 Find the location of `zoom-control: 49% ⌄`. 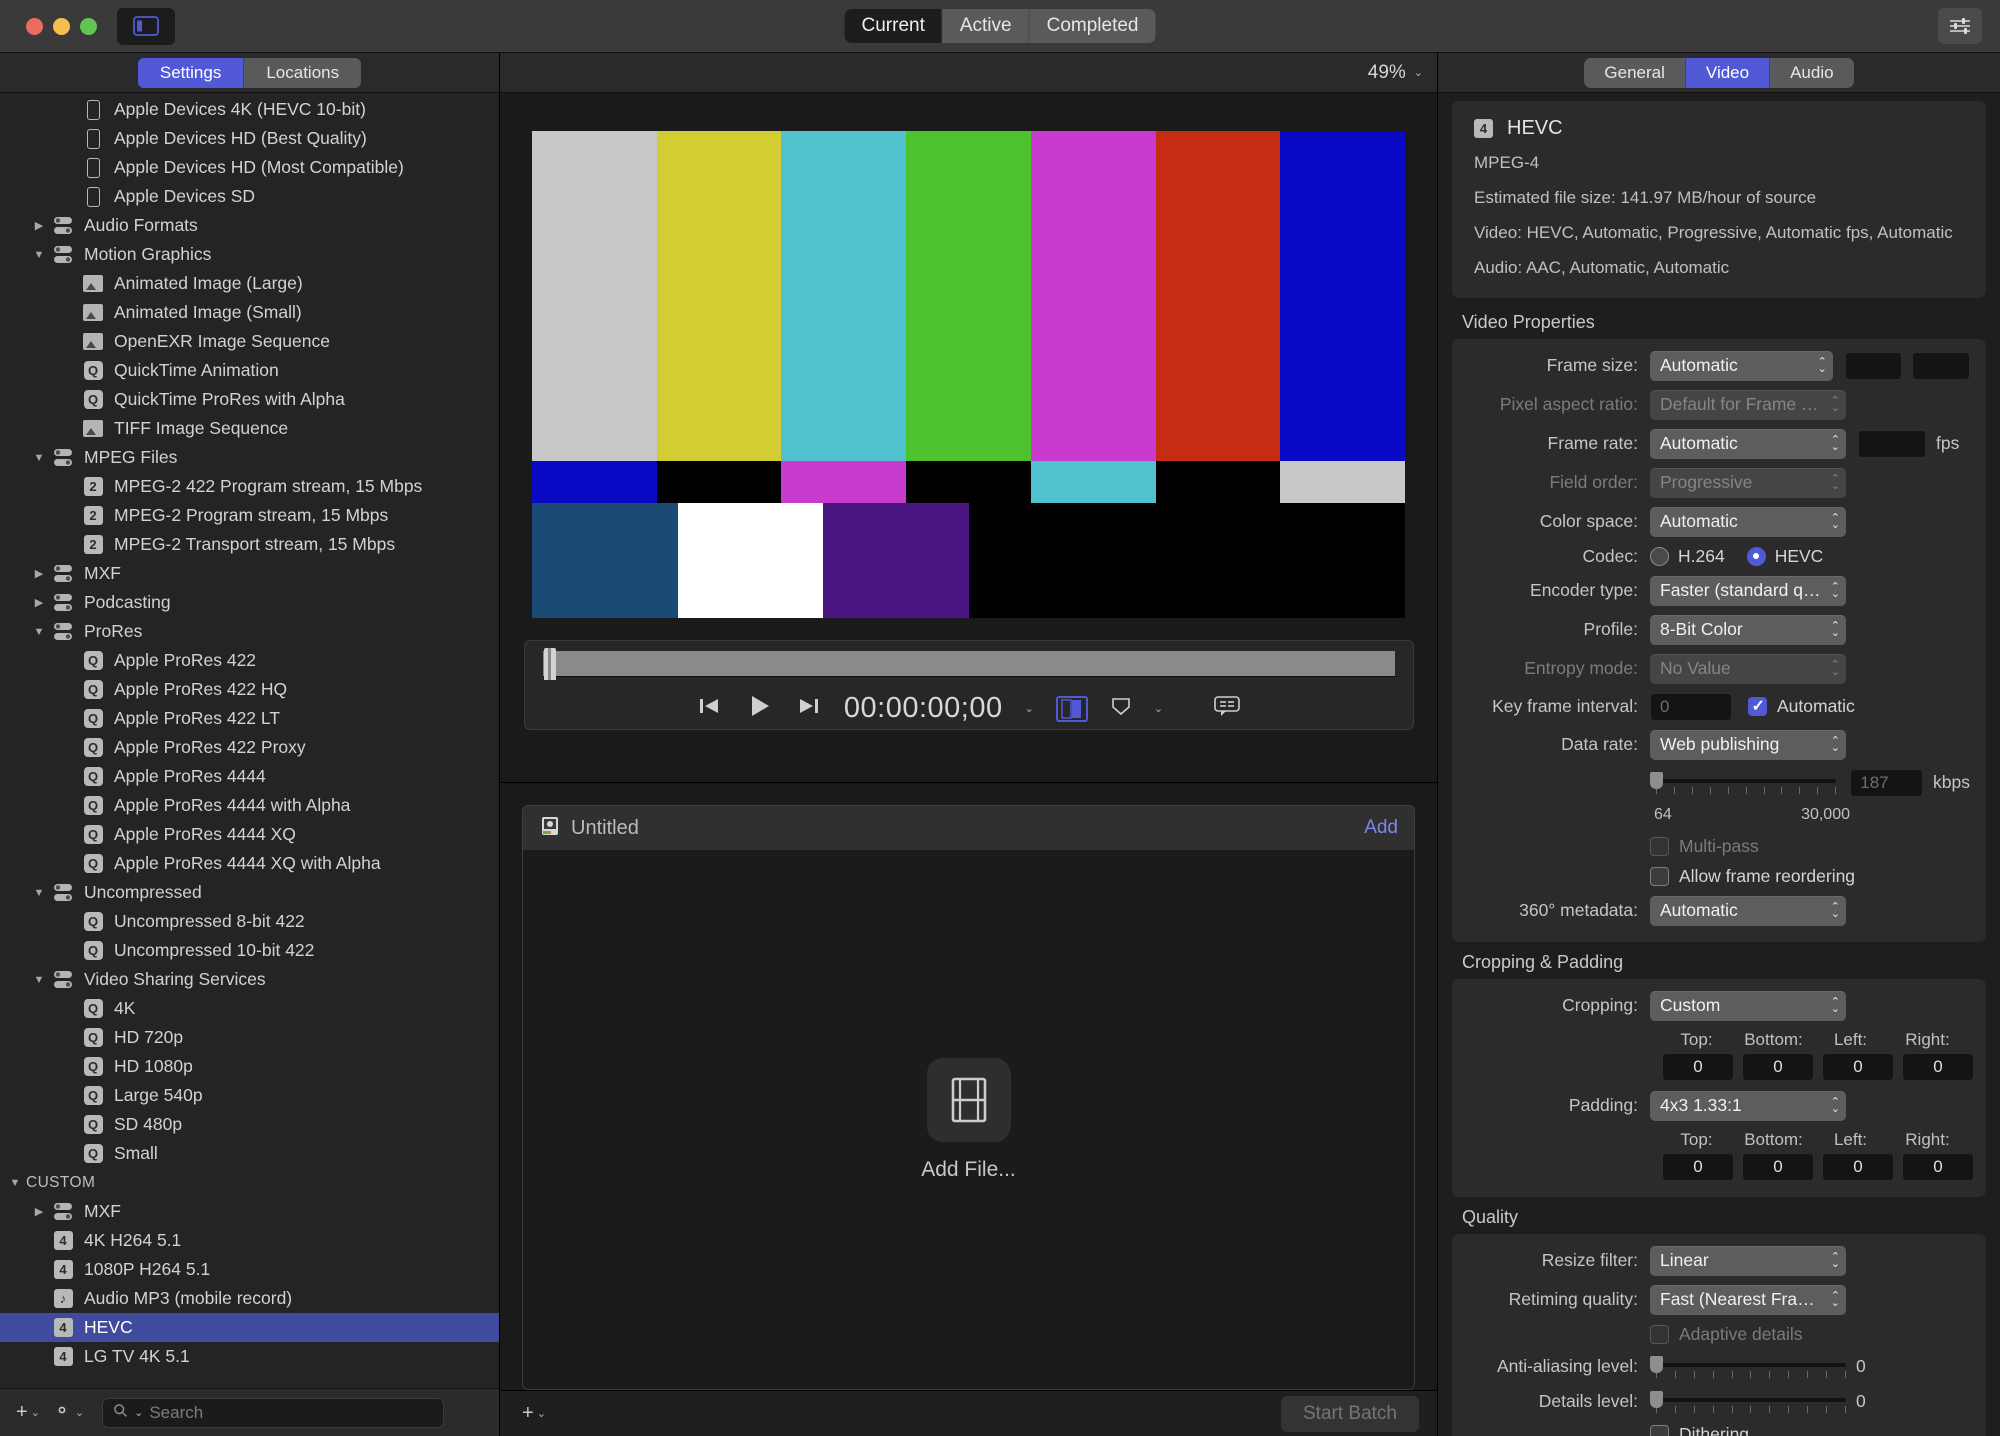

zoom-control: 49% ⌄ is located at coordinates (1395, 73).